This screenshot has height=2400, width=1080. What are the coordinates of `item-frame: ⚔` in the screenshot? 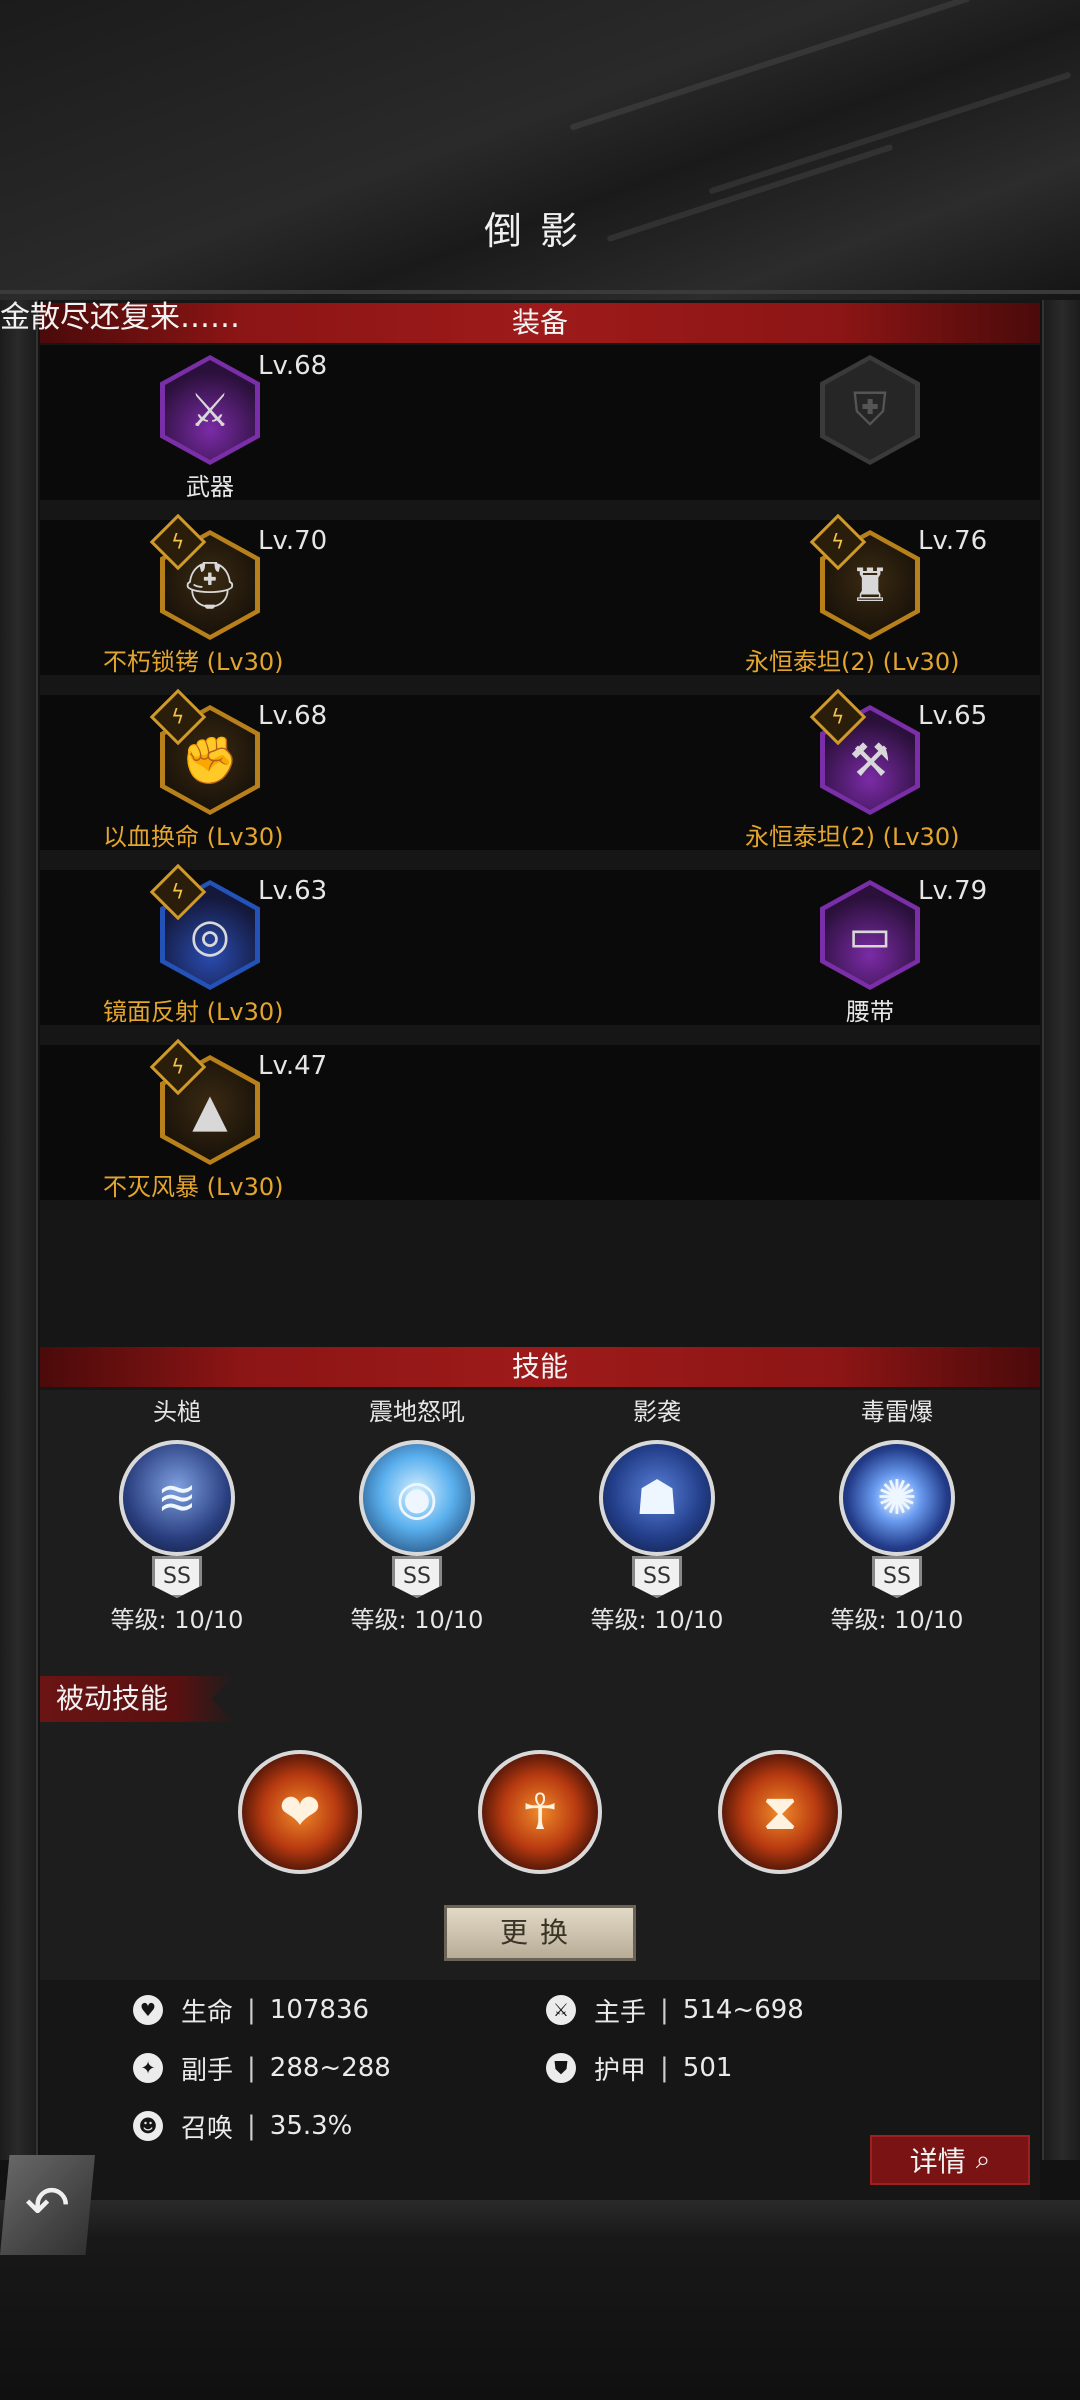 It's located at (210, 410).